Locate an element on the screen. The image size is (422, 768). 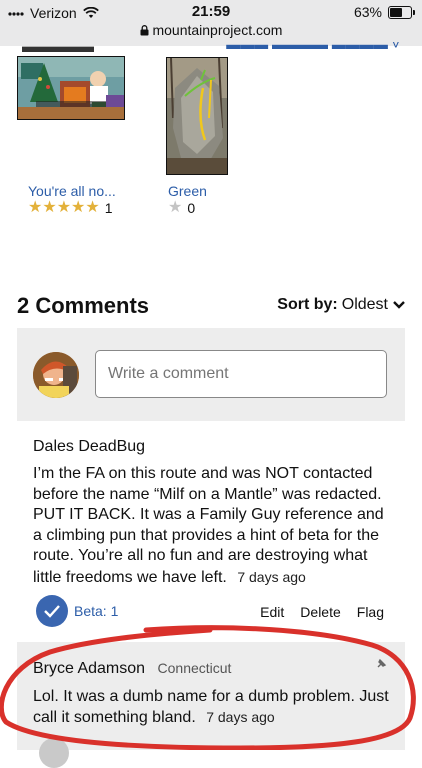
comment-author: Dales DeadBug is located at coordinates (89, 447).